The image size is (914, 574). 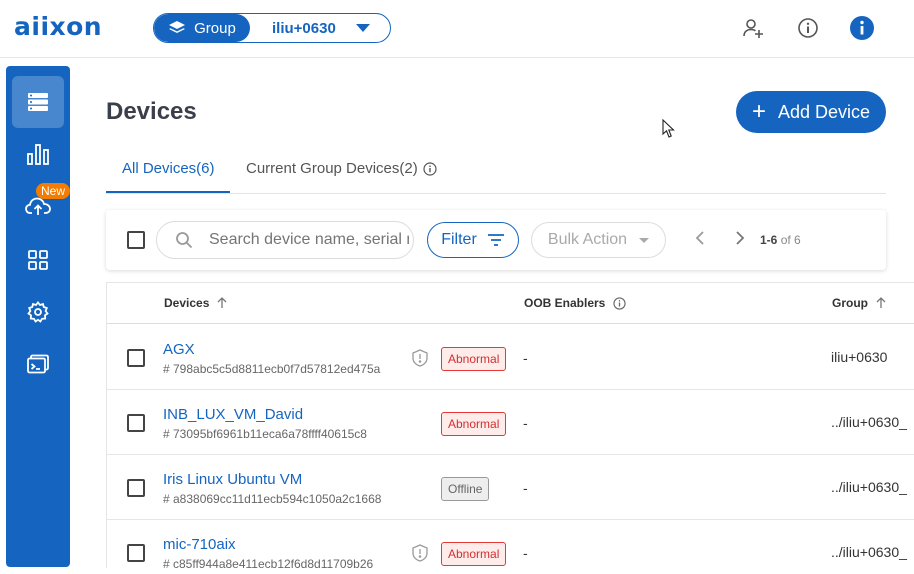 I want to click on table-toolbar: Filter Bulk Action 1-6 of 6, so click(x=496, y=240).